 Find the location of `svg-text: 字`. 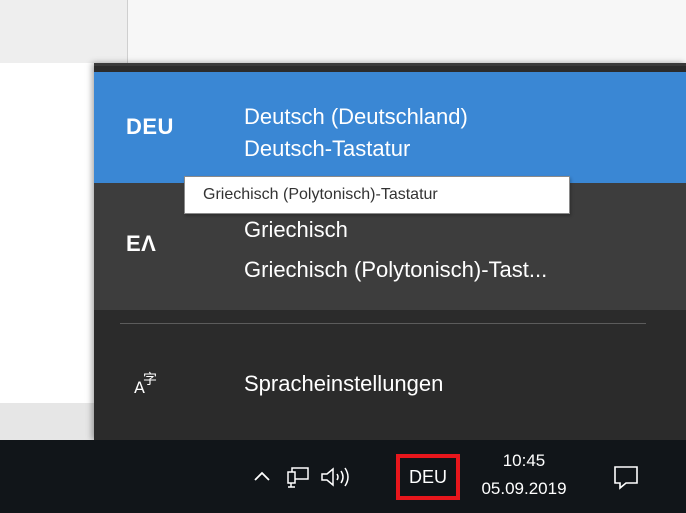

svg-text: 字 is located at coordinates (150, 380).